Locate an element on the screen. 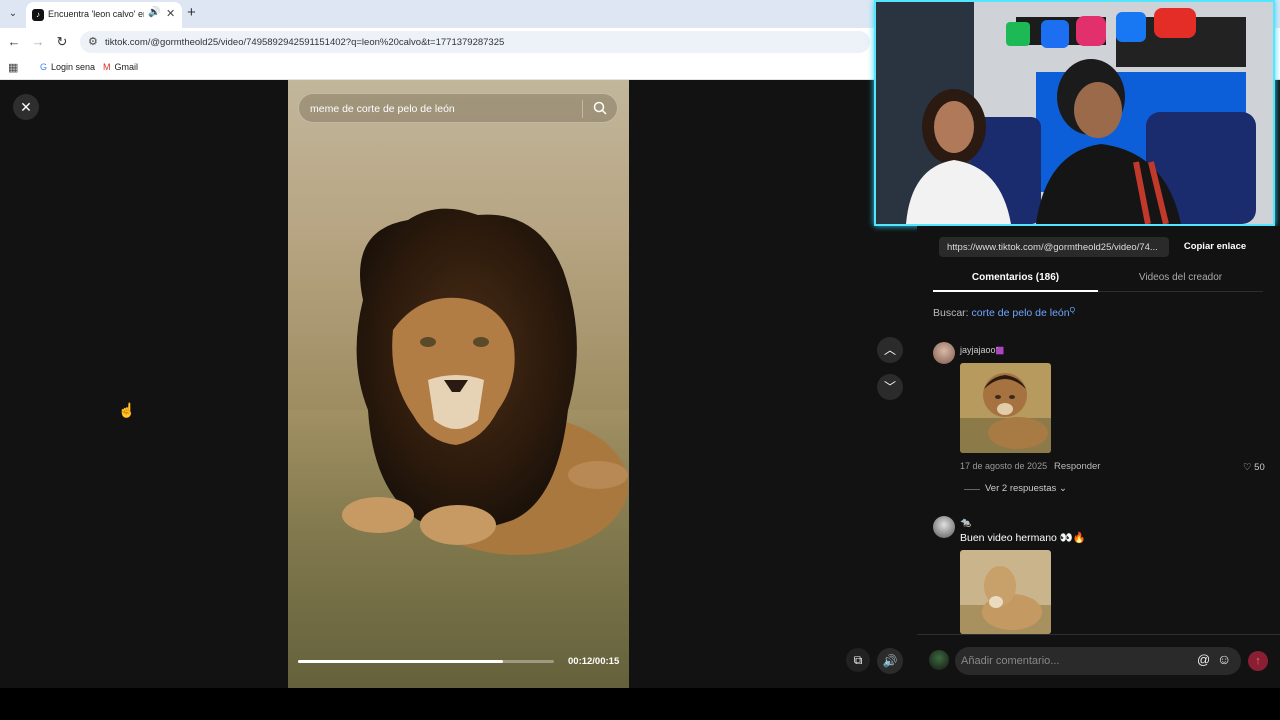 The image size is (1280, 720). comment-input: Añadir comentario... @ ☺ is located at coordinates (1098, 661).